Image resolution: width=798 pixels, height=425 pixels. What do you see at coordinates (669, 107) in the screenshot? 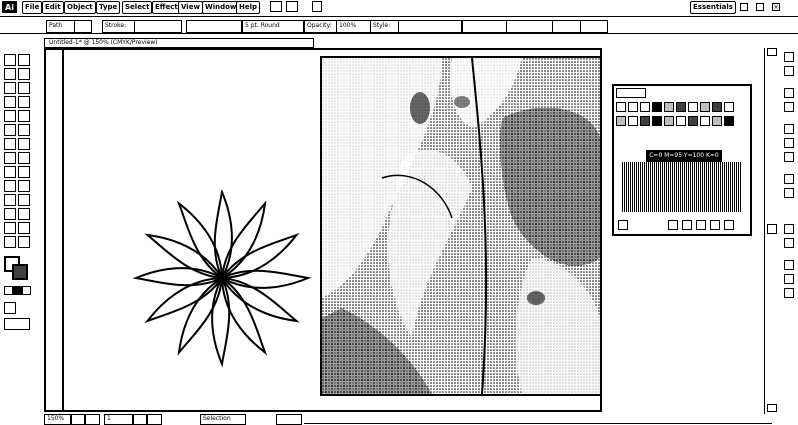
I see `swatch-red` at bounding box center [669, 107].